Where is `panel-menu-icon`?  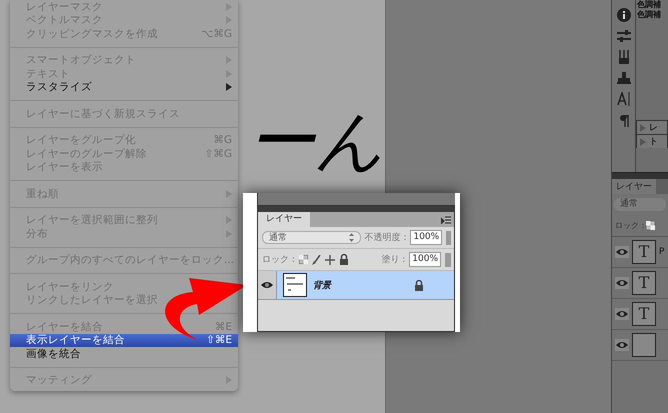 panel-menu-icon is located at coordinates (446, 220).